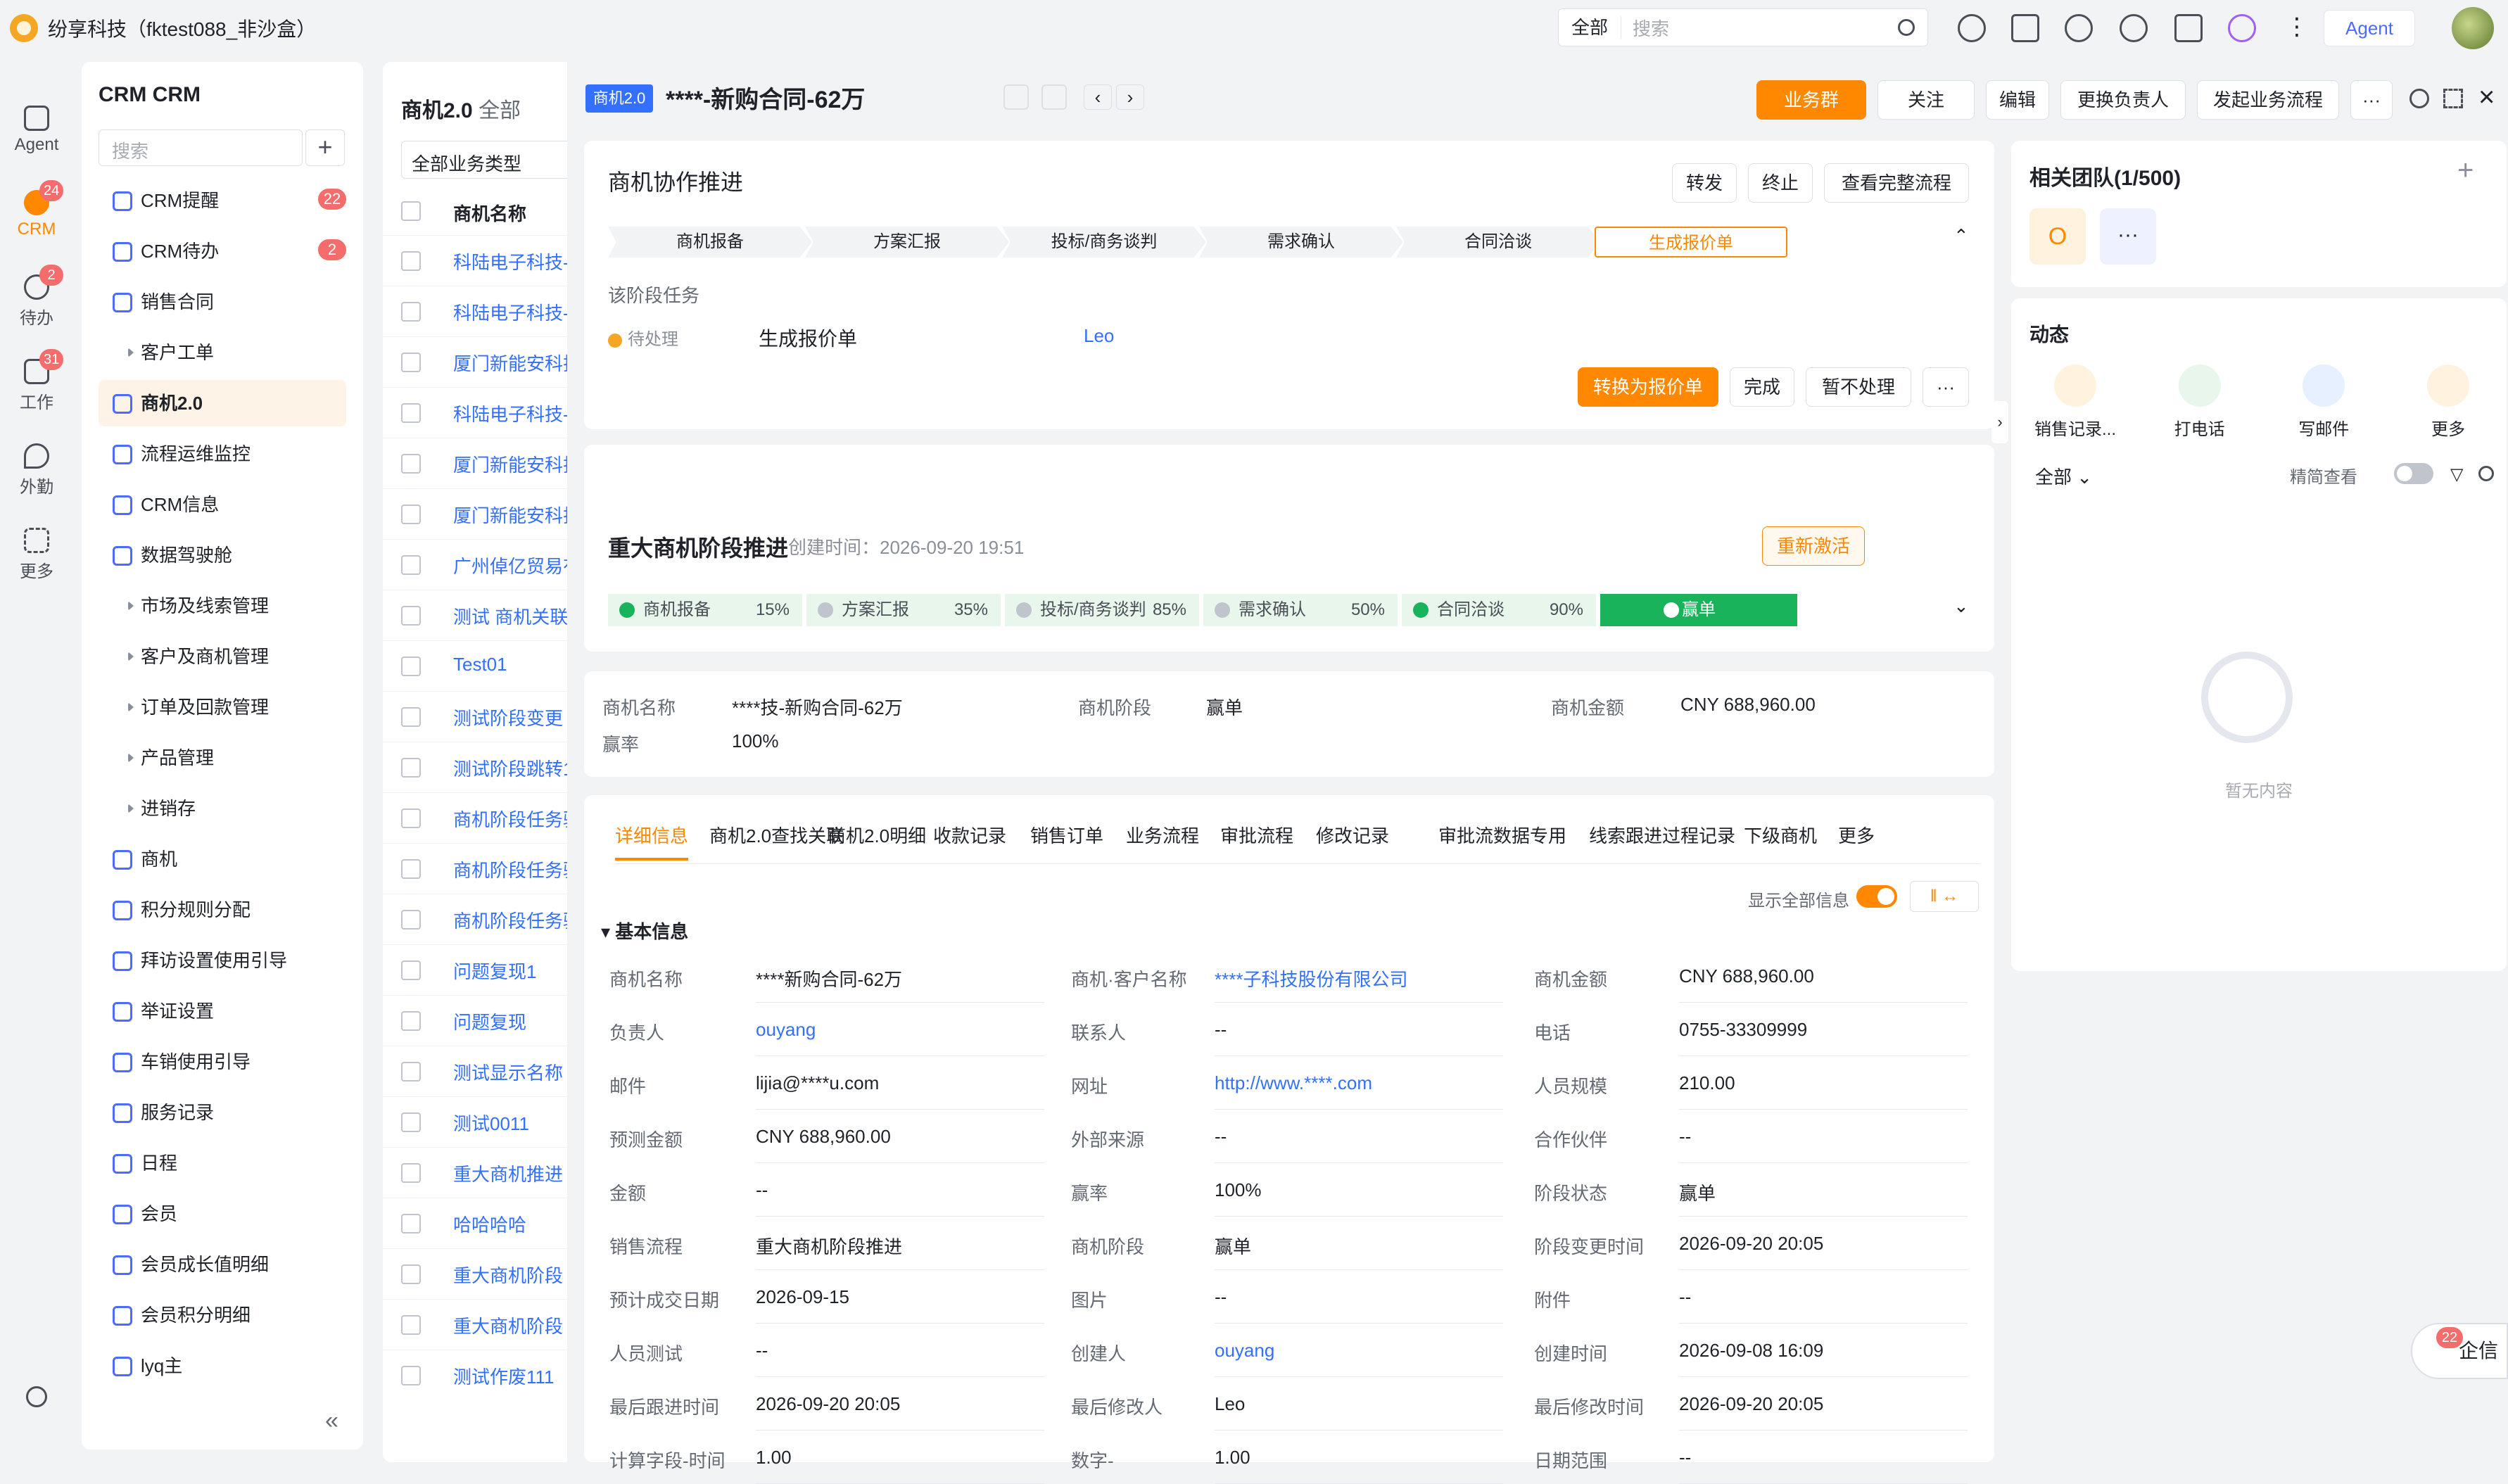 The height and width of the screenshot is (1484, 2508). Describe the element at coordinates (1016, 97) in the screenshot. I see `lock-icon` at that location.